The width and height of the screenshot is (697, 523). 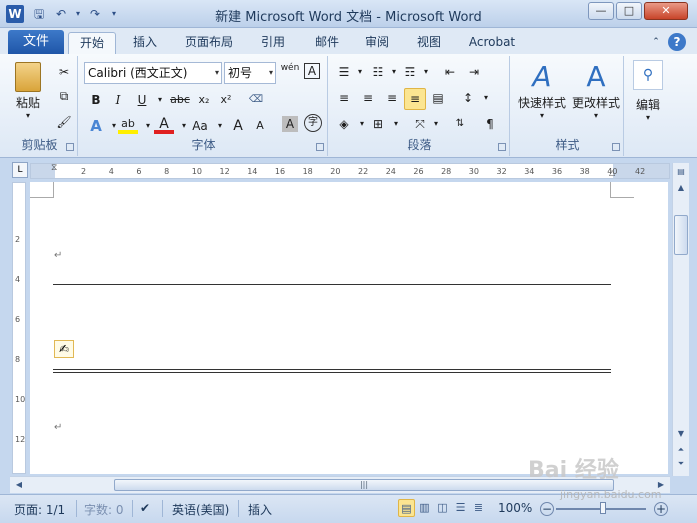 What do you see at coordinates (681, 235) in the screenshot?
I see `vertical-scroll-thumb` at bounding box center [681, 235].